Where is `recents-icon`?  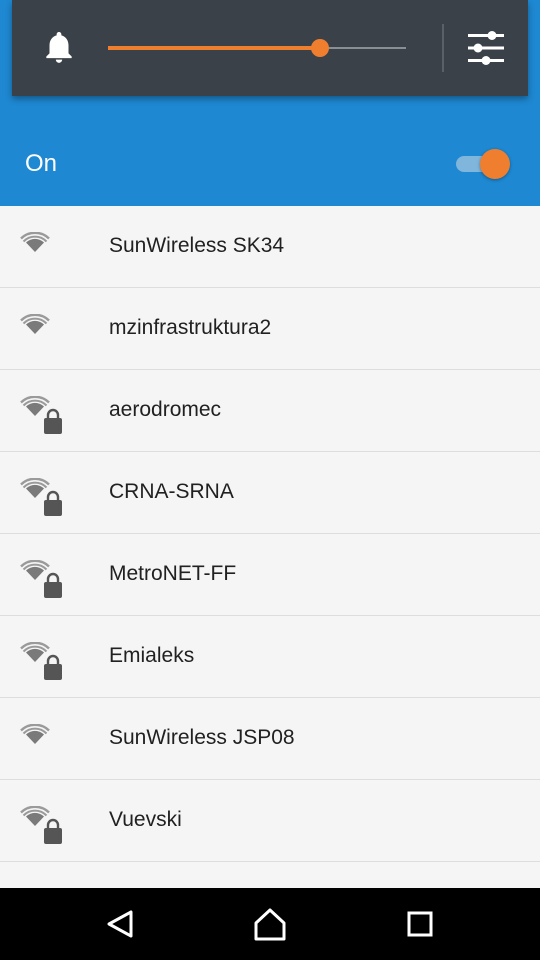
recents-icon is located at coordinates (420, 924).